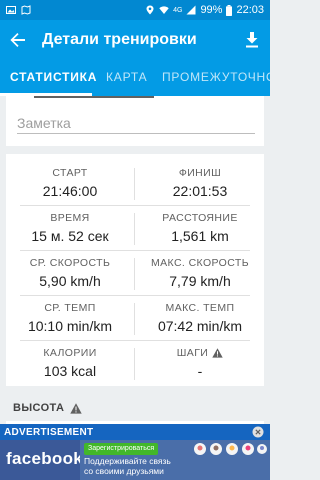  What do you see at coordinates (258, 432) in the screenshot?
I see `close-icon` at bounding box center [258, 432].